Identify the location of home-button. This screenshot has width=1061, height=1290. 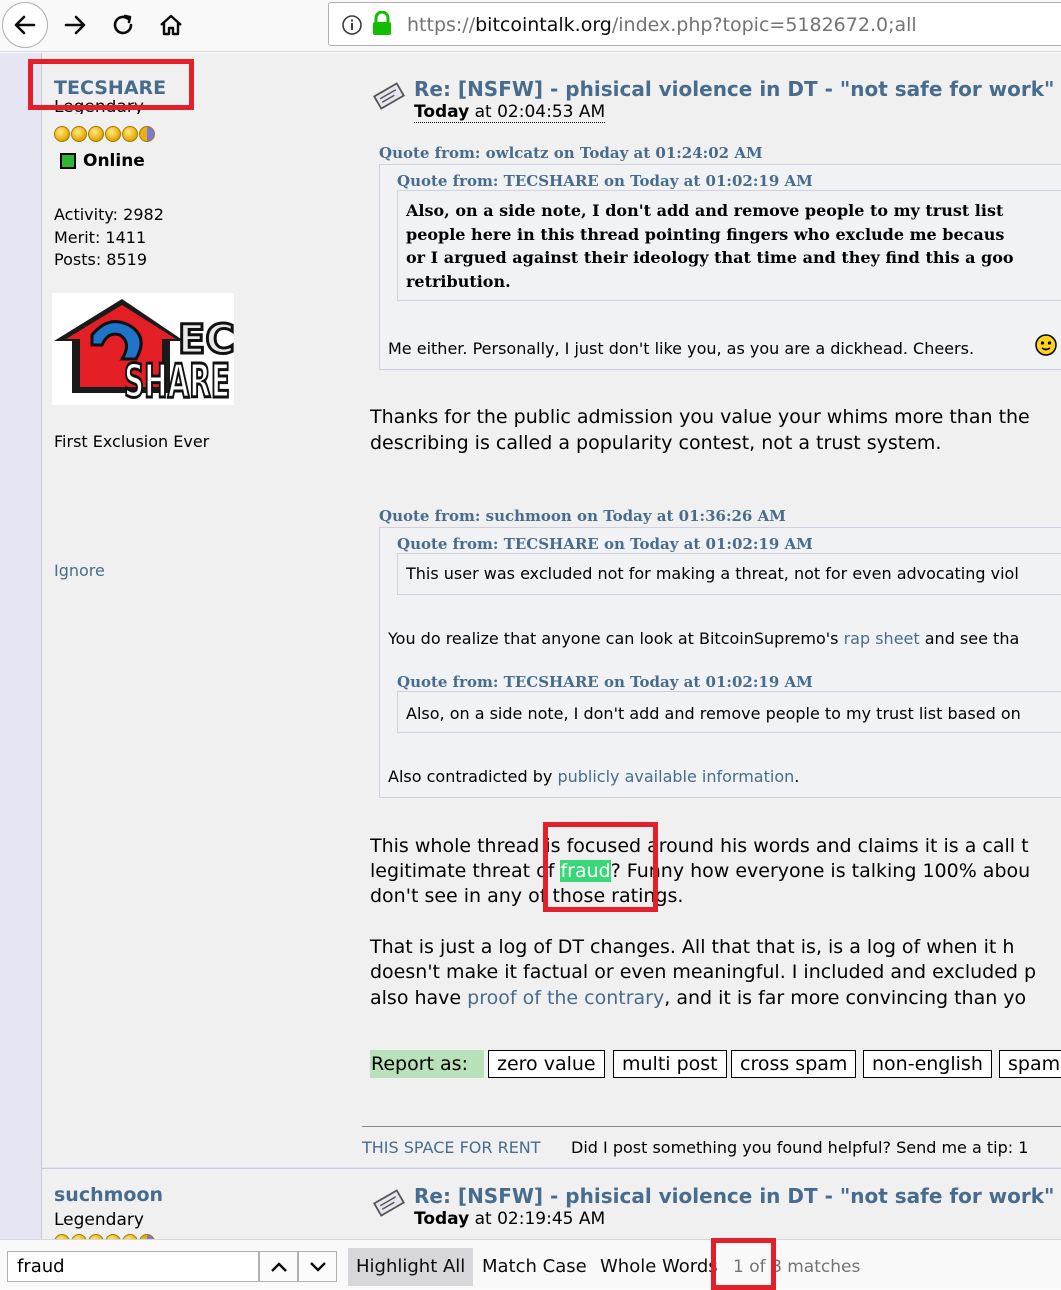
(171, 25).